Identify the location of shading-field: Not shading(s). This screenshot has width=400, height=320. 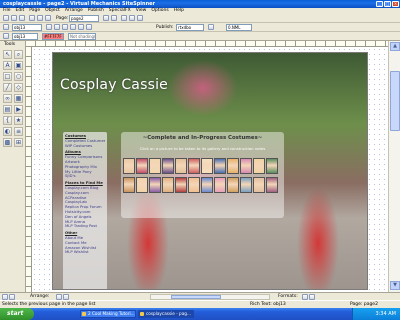
(82, 36).